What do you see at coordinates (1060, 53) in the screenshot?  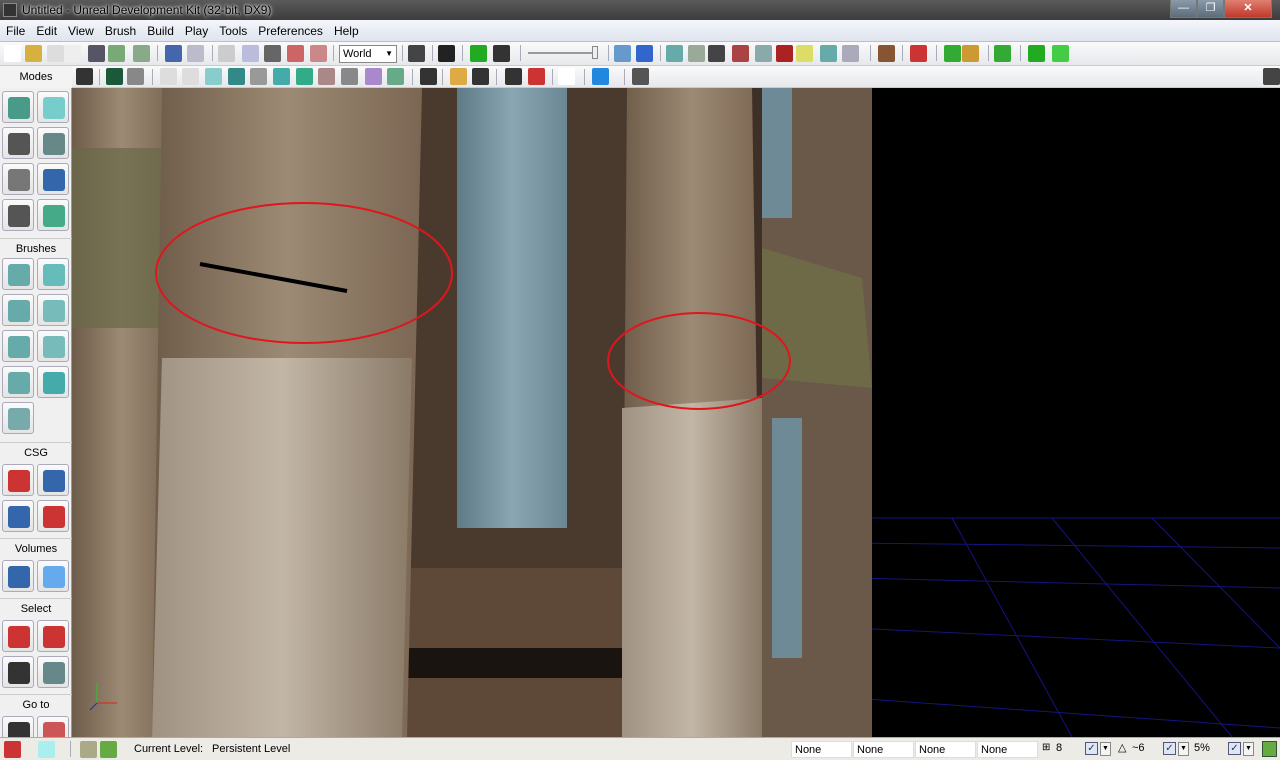 I see `play-in-editor-icon` at bounding box center [1060, 53].